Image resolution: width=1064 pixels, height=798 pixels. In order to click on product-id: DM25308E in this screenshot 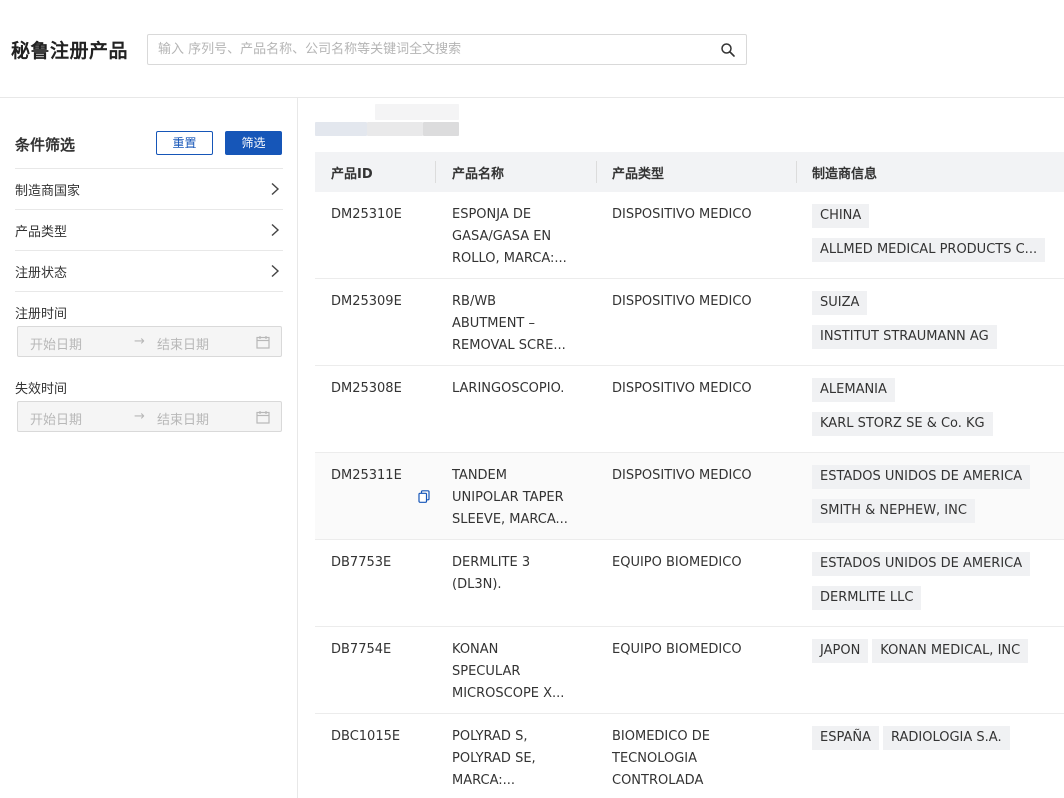, I will do `click(366, 389)`.